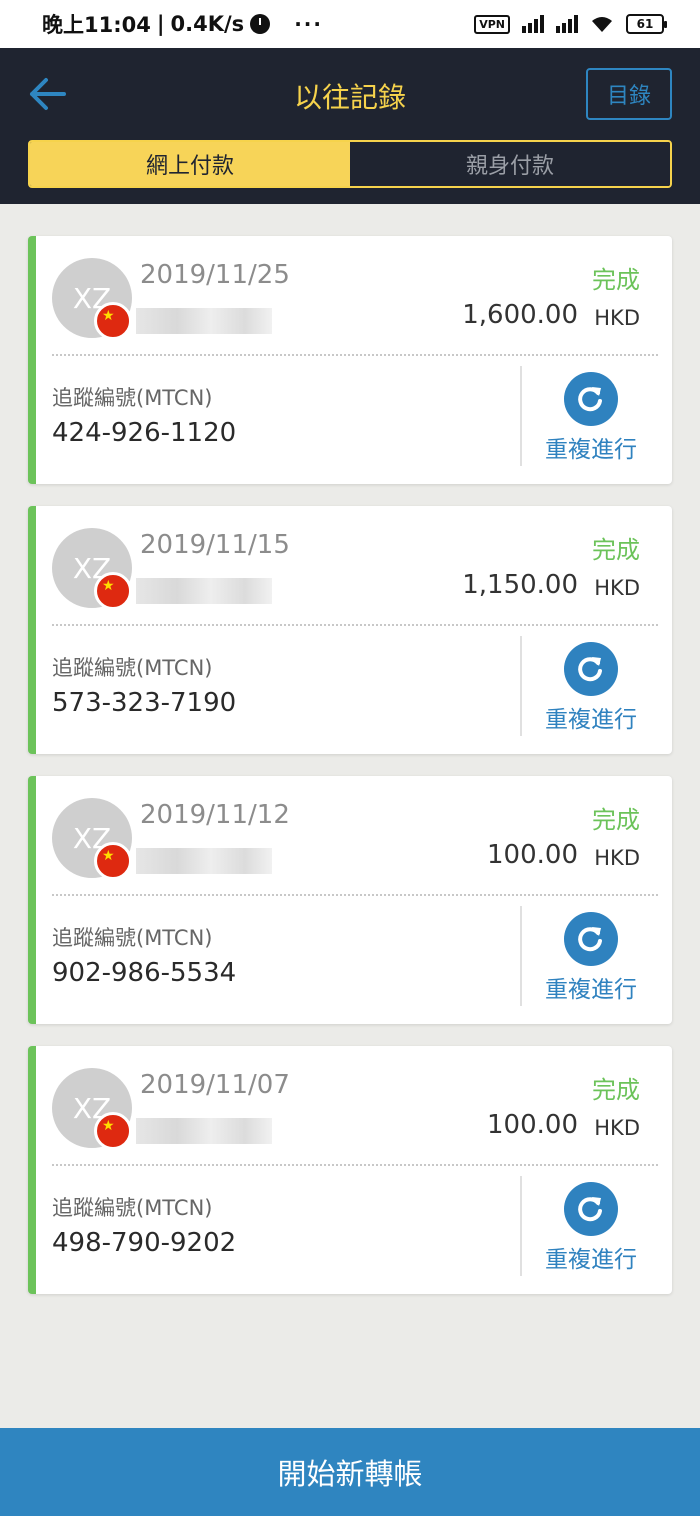  What do you see at coordinates (567, 24) in the screenshot?
I see `signal-hd-icon` at bounding box center [567, 24].